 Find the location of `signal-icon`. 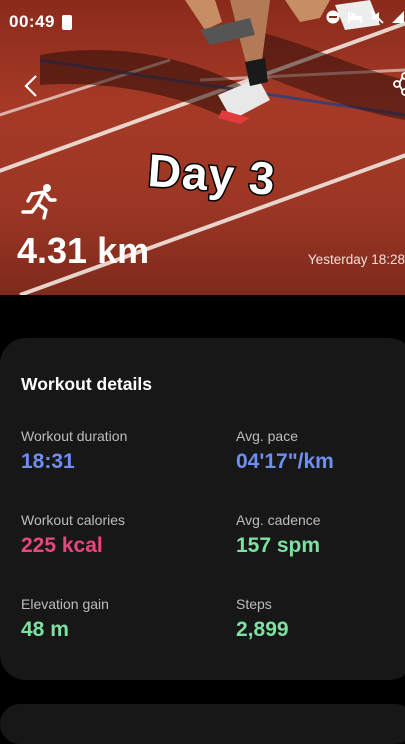

signal-icon is located at coordinates (398, 17).